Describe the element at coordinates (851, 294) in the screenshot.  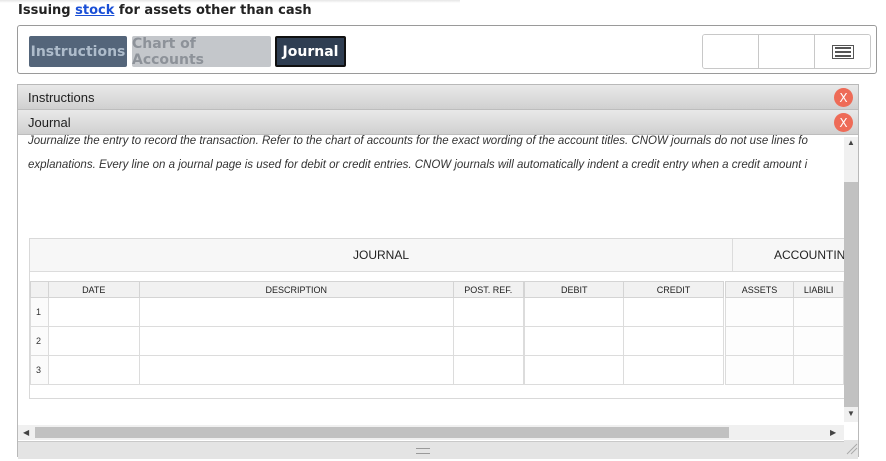
I see `vertical-scroll-thumb` at that location.